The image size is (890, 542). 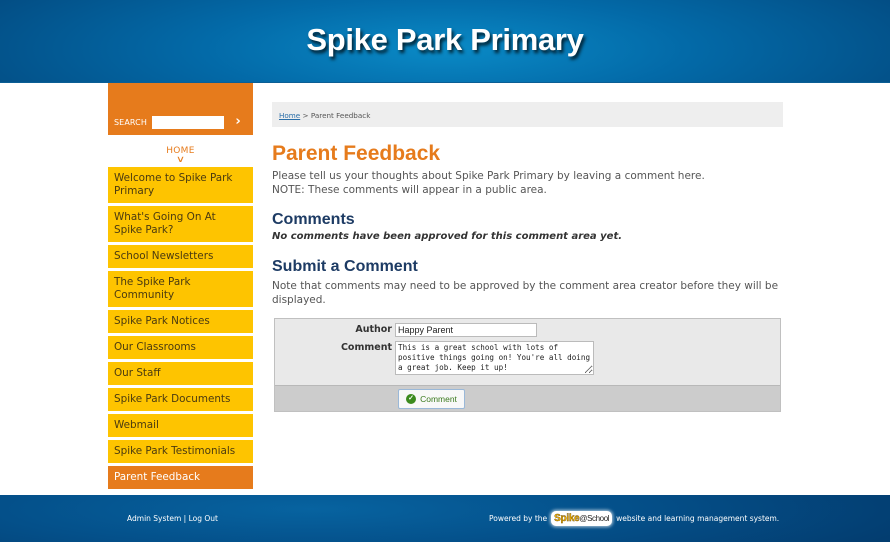 What do you see at coordinates (356, 153) in the screenshot?
I see `page-title: Parent Feedback` at bounding box center [356, 153].